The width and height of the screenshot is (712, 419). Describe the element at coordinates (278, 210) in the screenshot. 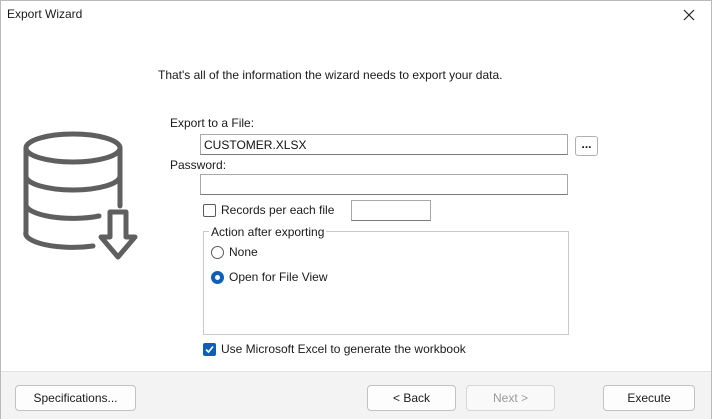

I see `records-per-file-label: Records per each file` at that location.